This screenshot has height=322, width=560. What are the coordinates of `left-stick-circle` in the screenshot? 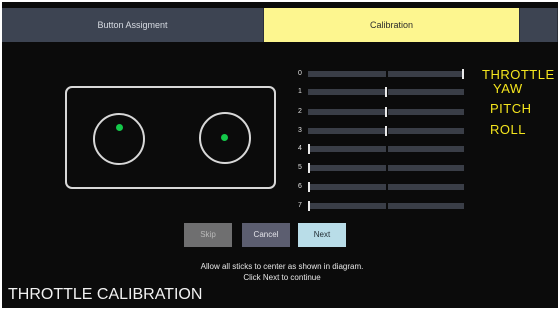 It's located at (119, 139).